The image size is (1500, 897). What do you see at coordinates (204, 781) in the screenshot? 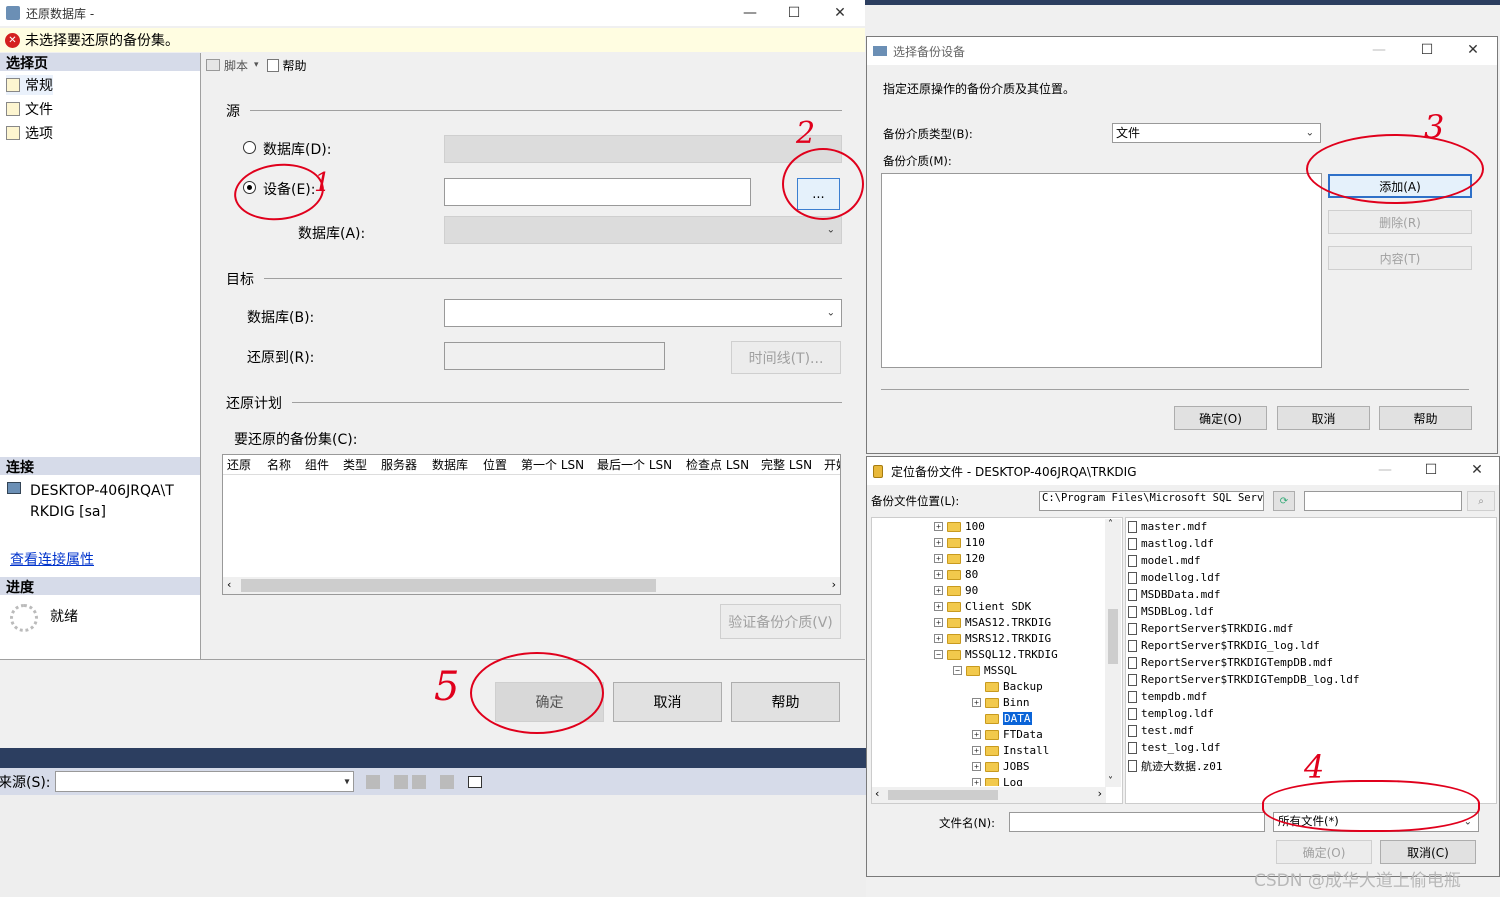
I see `source-select: ▾` at bounding box center [204, 781].